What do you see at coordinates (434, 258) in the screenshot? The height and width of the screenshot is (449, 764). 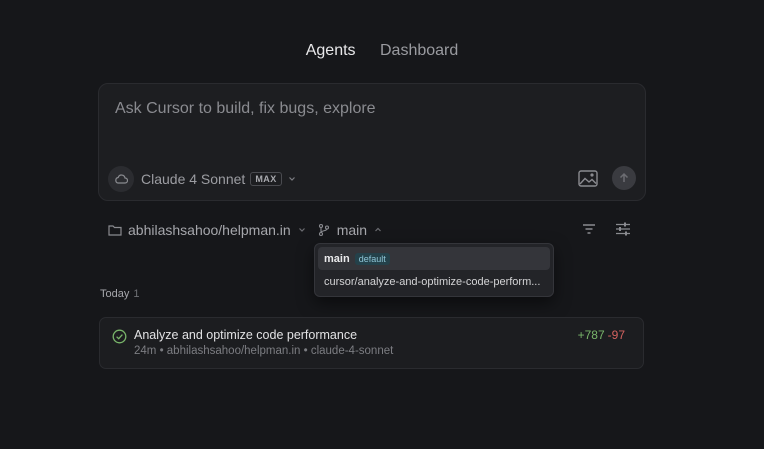 I see `branch-option-main: main default` at bounding box center [434, 258].